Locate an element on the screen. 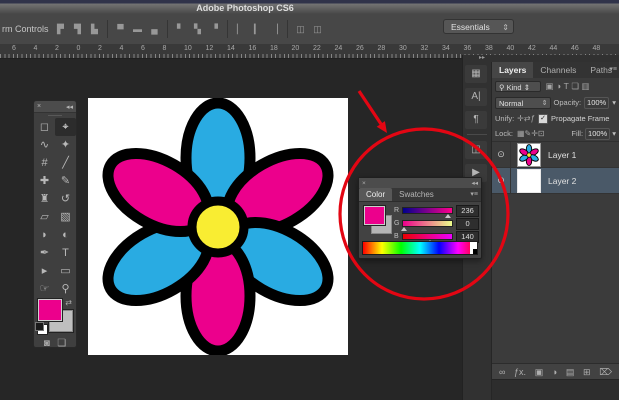  filter-type-icon: ❏ is located at coordinates (575, 86).